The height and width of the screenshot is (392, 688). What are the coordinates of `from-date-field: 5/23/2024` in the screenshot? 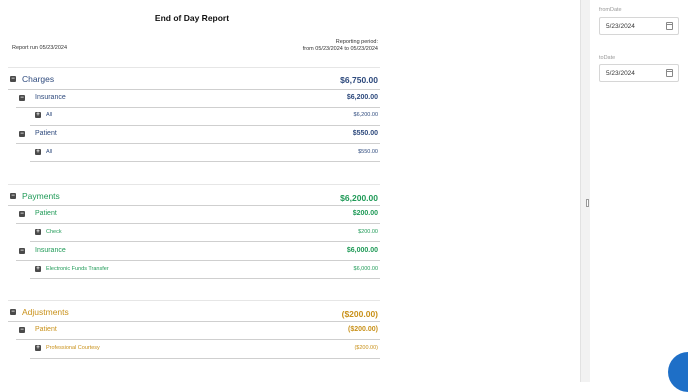 It's located at (639, 26).